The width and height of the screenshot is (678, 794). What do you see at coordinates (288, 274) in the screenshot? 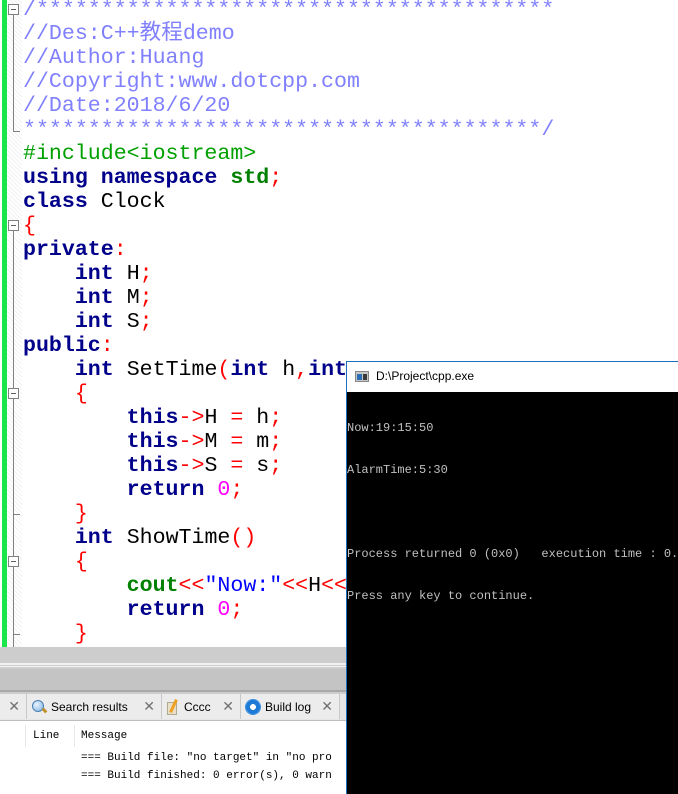
I see `code-line: int H;` at bounding box center [288, 274].